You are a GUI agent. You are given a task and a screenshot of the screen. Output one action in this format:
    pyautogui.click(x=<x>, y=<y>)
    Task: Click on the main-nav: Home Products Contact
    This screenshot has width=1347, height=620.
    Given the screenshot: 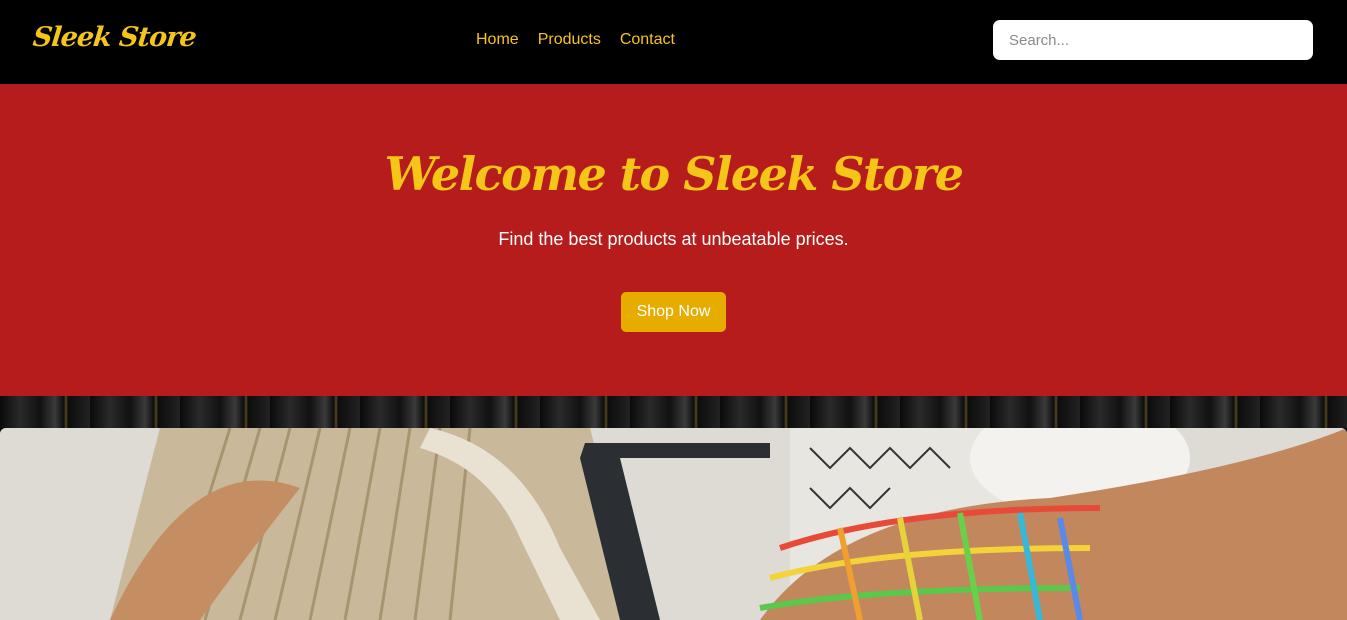 What is the action you would take?
    pyautogui.click(x=585, y=40)
    